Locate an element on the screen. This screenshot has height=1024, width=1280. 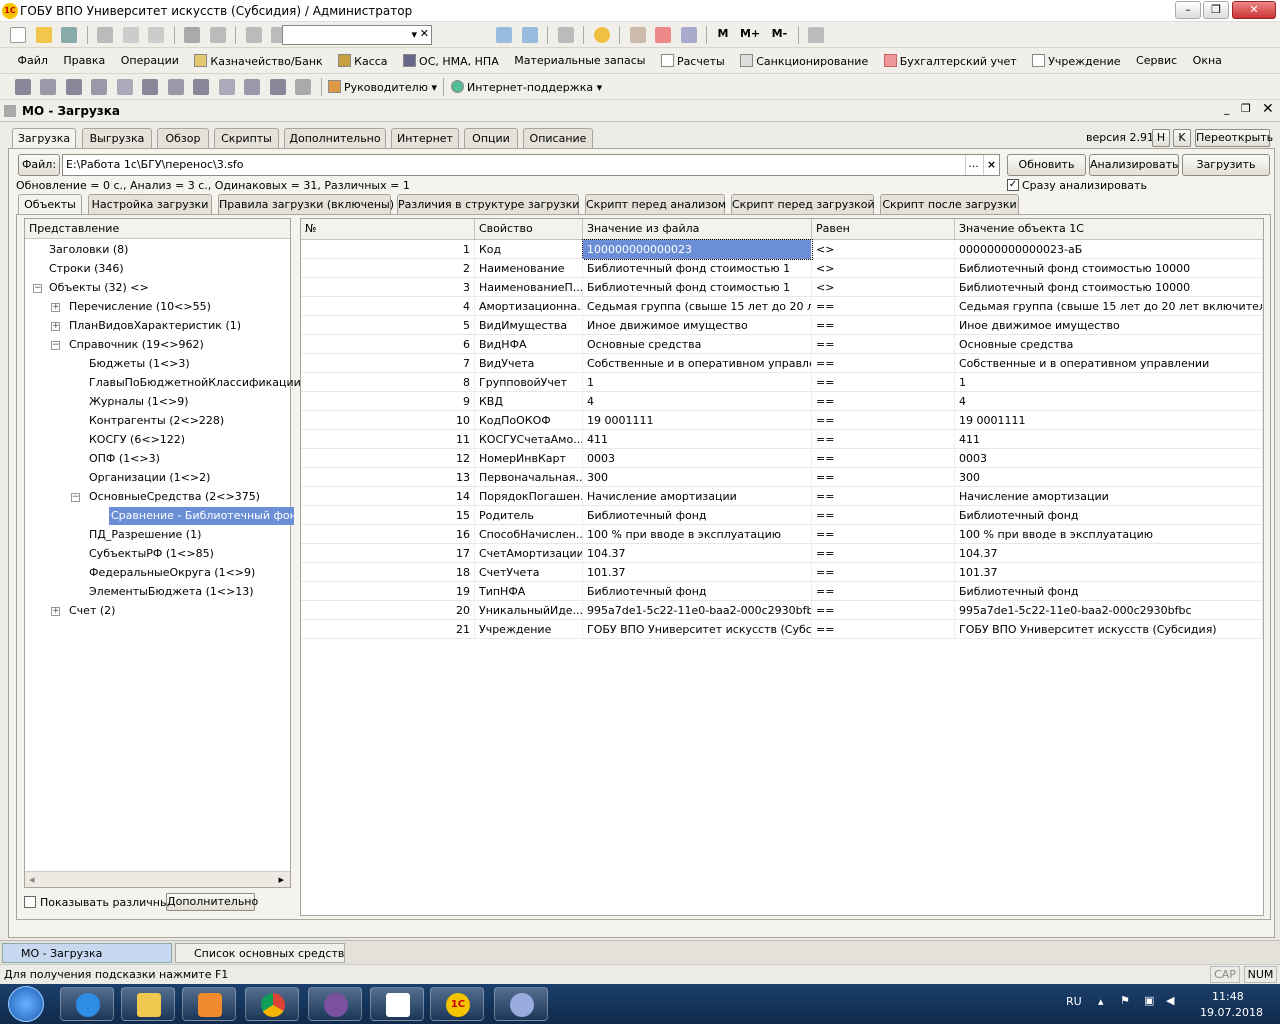
table-row: 11 КОСГУСчетаАмо... 411 == 411 is located at coordinates (782, 439).